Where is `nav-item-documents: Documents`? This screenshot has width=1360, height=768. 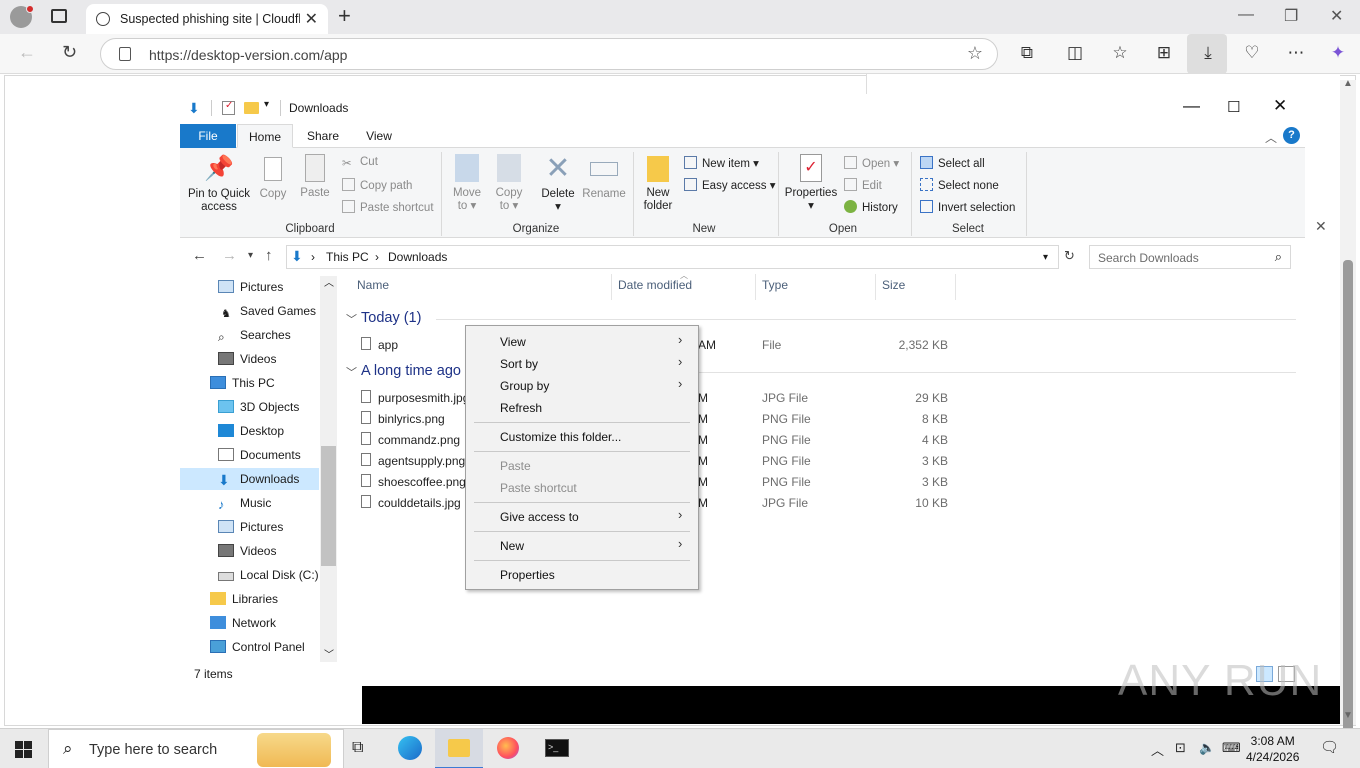 nav-item-documents: Documents is located at coordinates (259, 455).